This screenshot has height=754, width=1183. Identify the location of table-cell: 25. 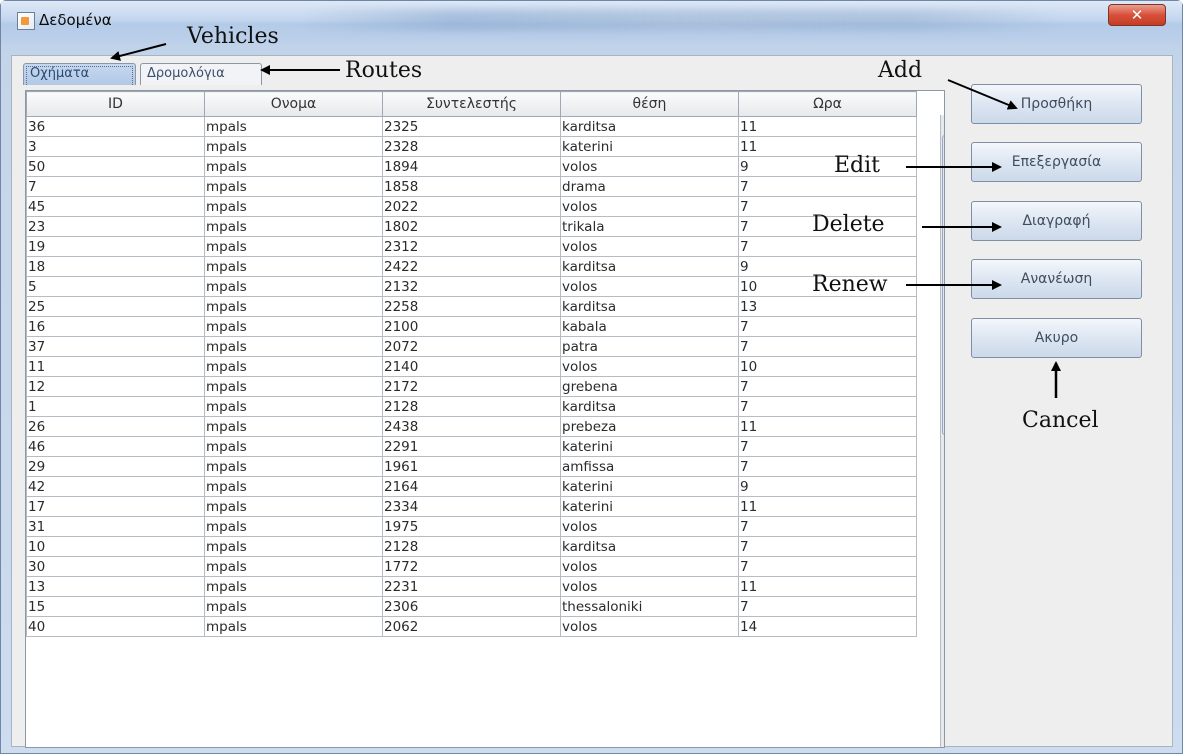
(115, 306).